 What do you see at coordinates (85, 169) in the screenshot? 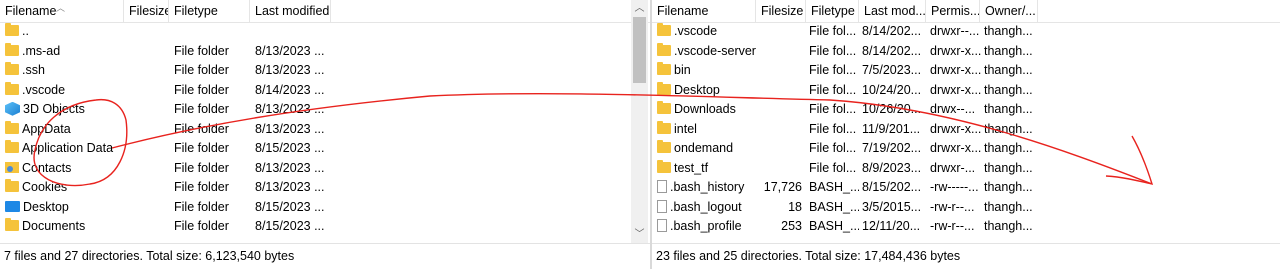
I see `filename-cell: Contacts` at bounding box center [85, 169].